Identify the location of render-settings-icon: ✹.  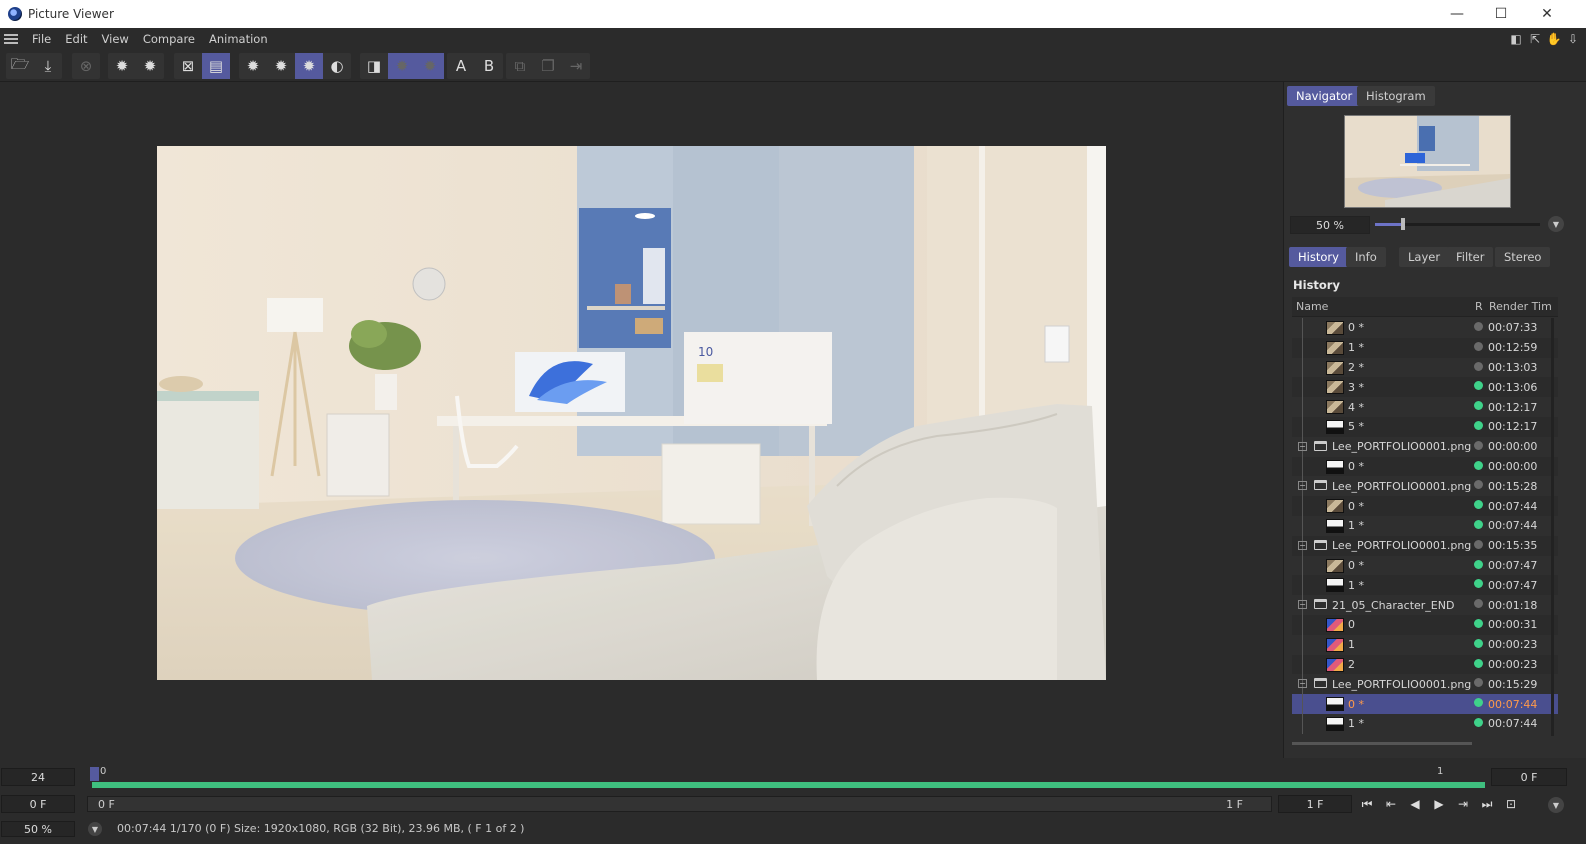
(122, 66).